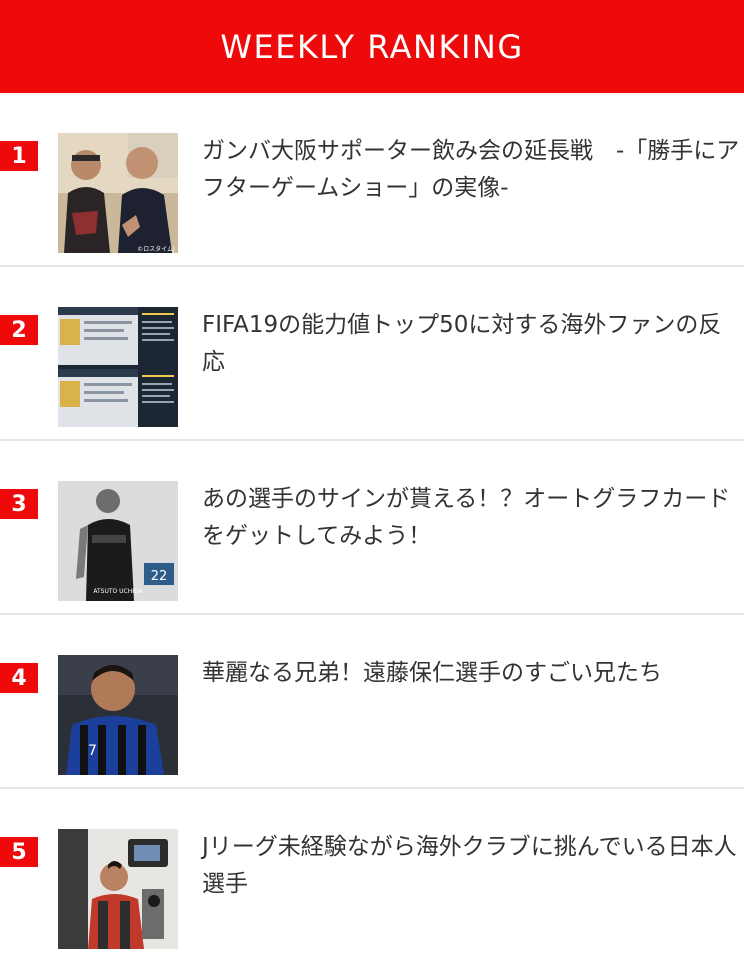  What do you see at coordinates (118, 591) in the screenshot?
I see `thumb-caption: ATSUTO UCHIDA` at bounding box center [118, 591].